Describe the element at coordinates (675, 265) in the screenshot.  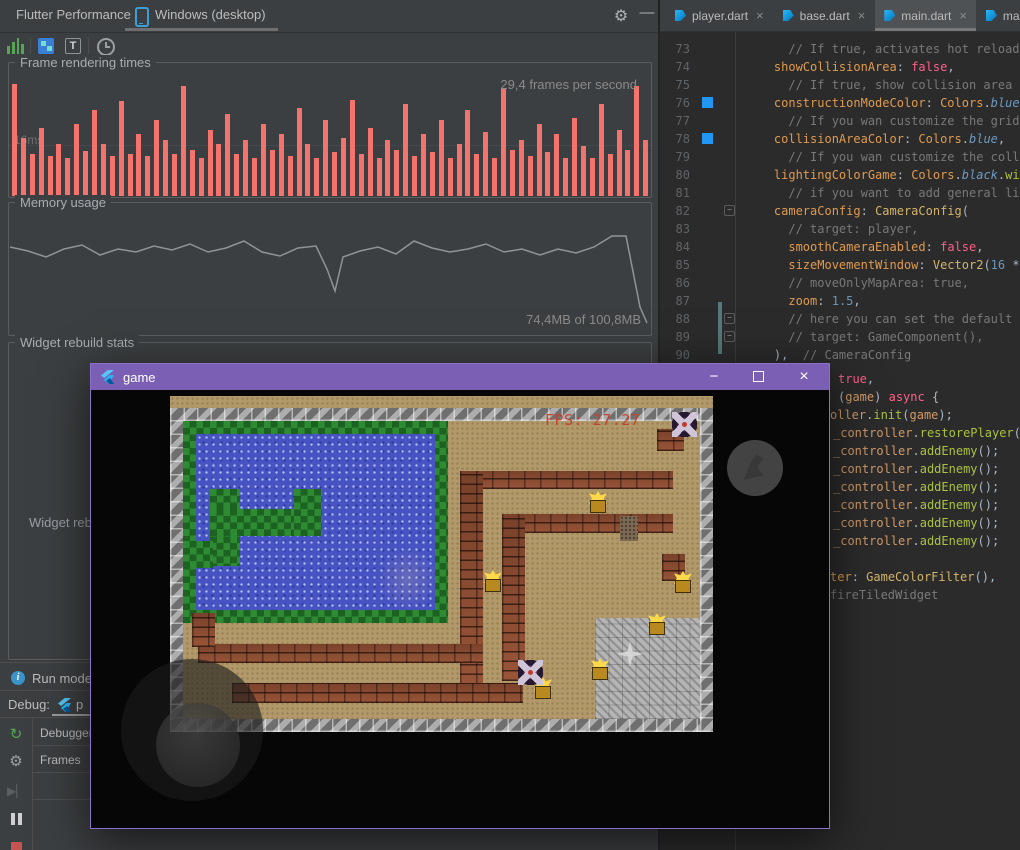
I see `line-number: 85` at that location.